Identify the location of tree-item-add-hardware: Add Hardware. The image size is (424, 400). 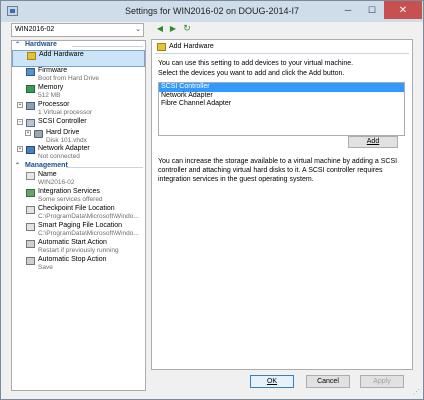
(78, 58).